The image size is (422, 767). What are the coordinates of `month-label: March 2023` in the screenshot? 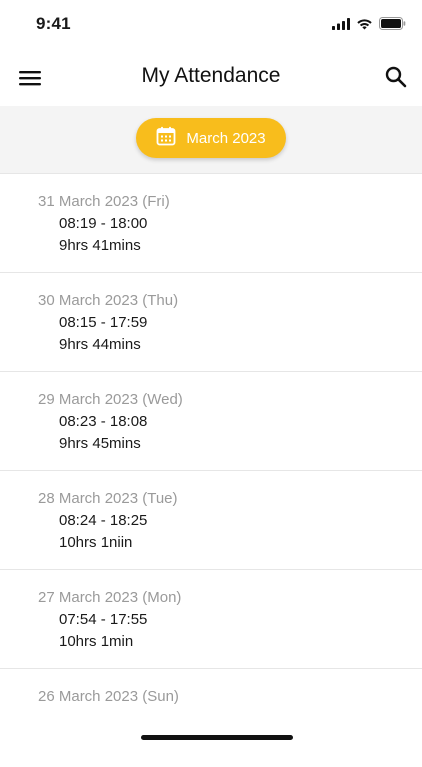 It's located at (226, 138).